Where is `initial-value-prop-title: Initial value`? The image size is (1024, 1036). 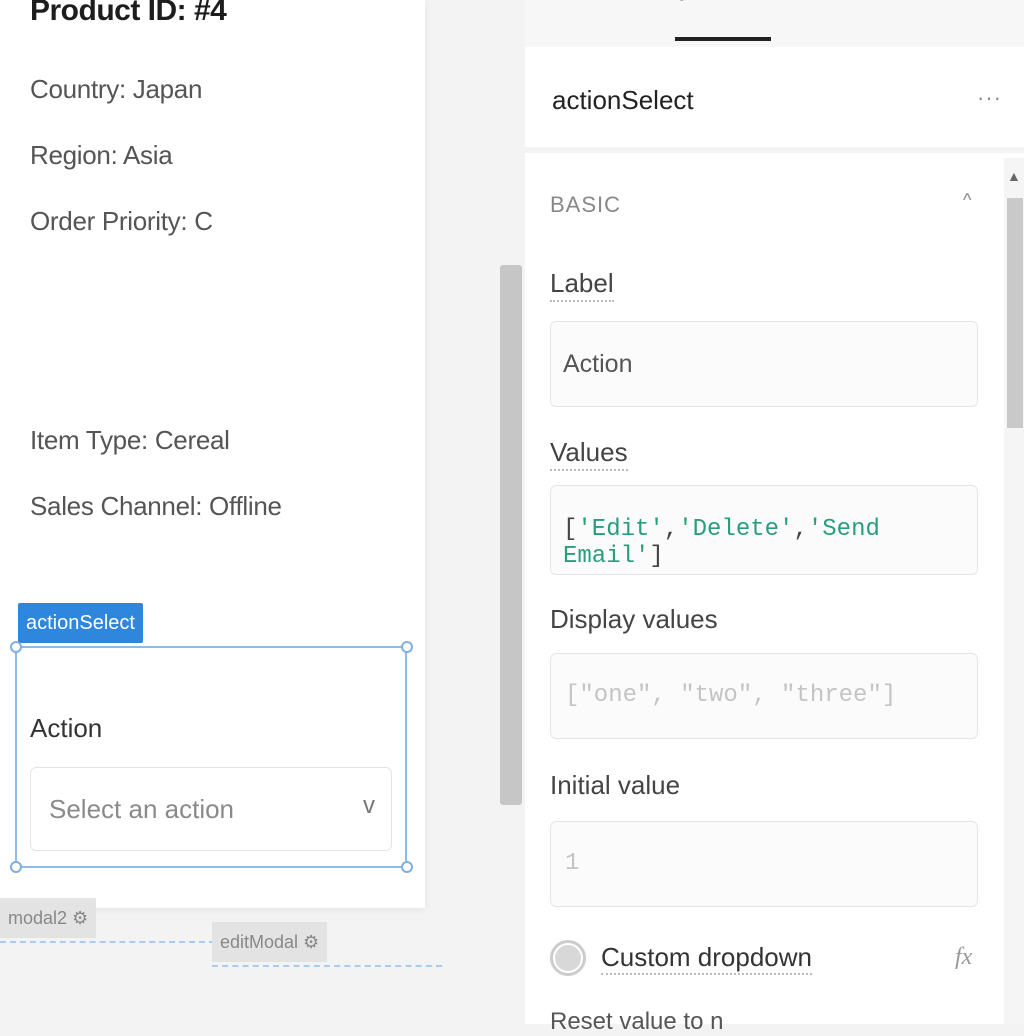 initial-value-prop-title: Initial value is located at coordinates (615, 785).